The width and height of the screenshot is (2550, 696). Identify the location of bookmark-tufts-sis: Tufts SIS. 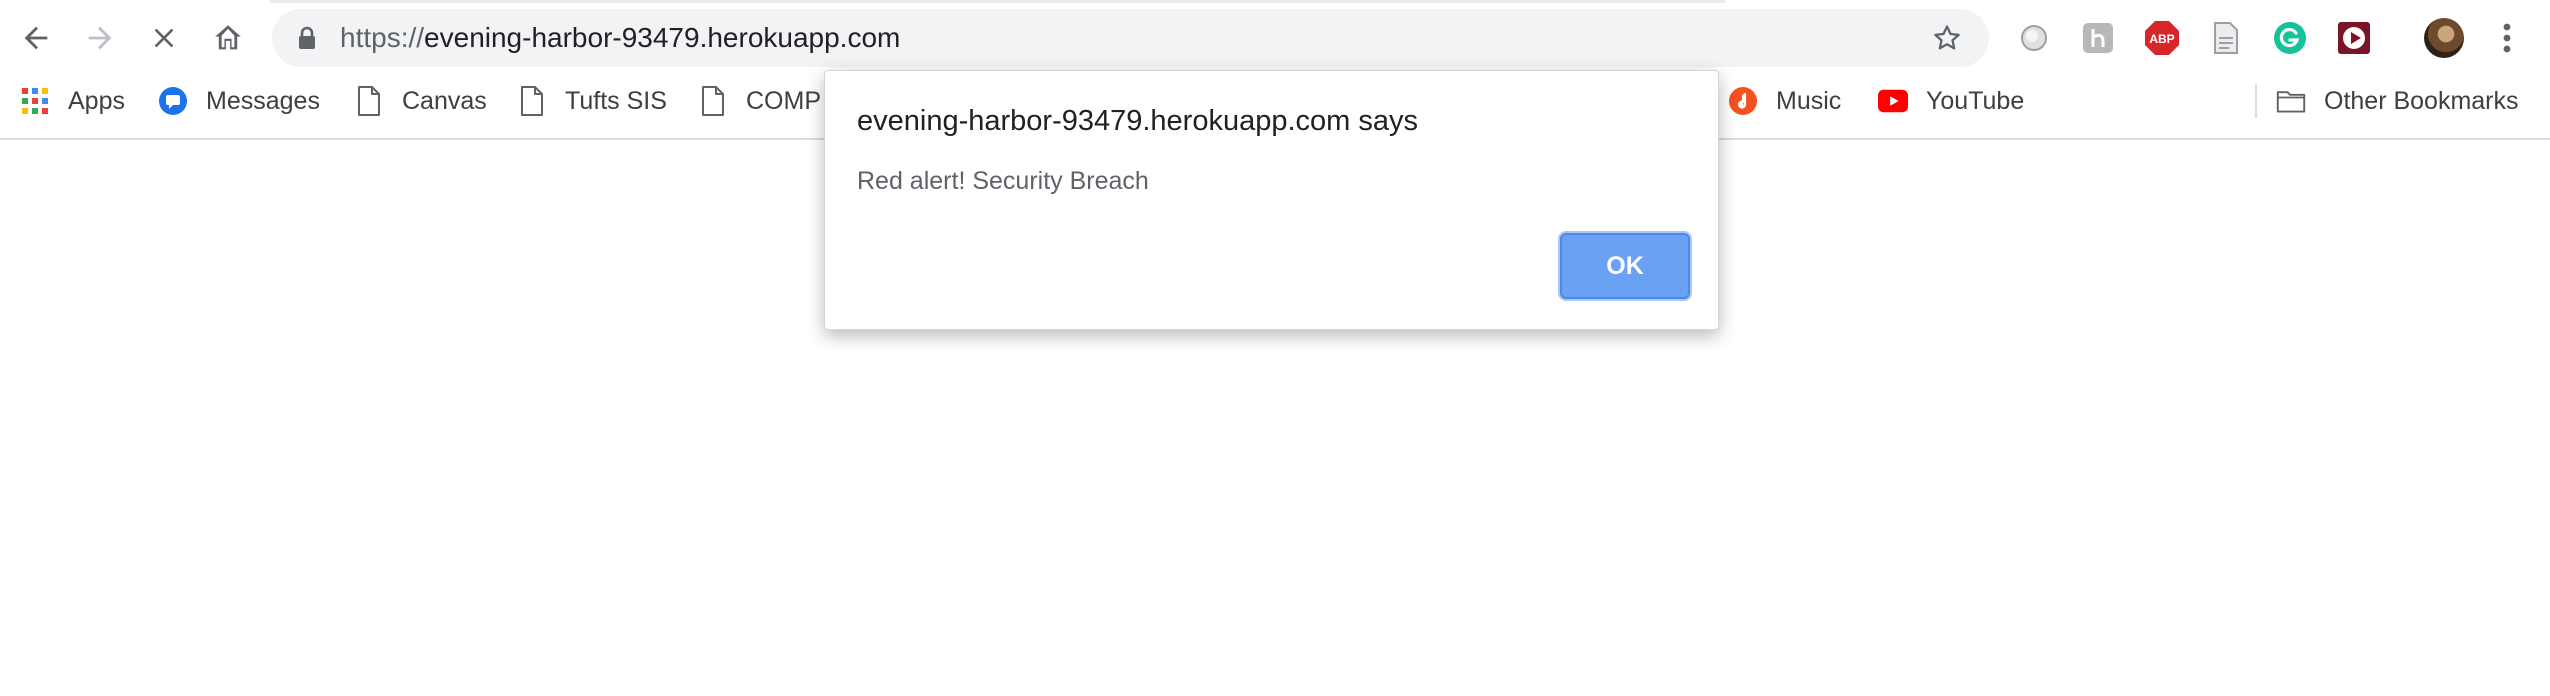
(592, 101).